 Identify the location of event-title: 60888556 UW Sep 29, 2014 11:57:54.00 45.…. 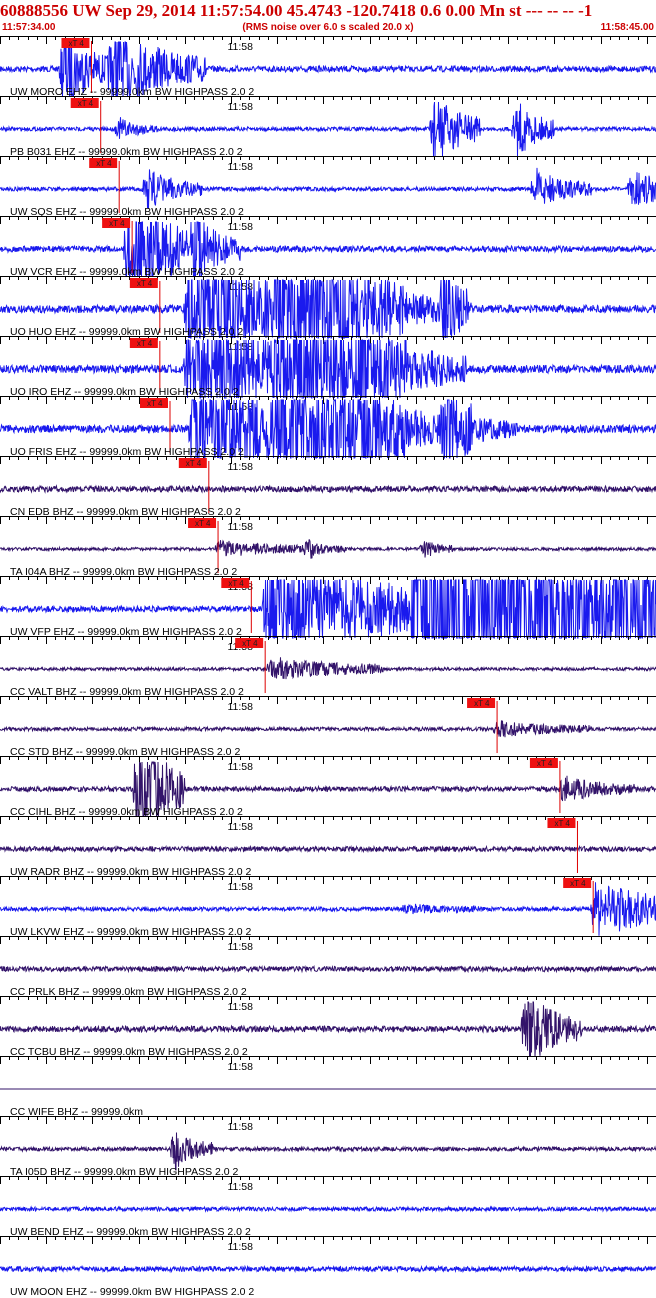
(296, 10).